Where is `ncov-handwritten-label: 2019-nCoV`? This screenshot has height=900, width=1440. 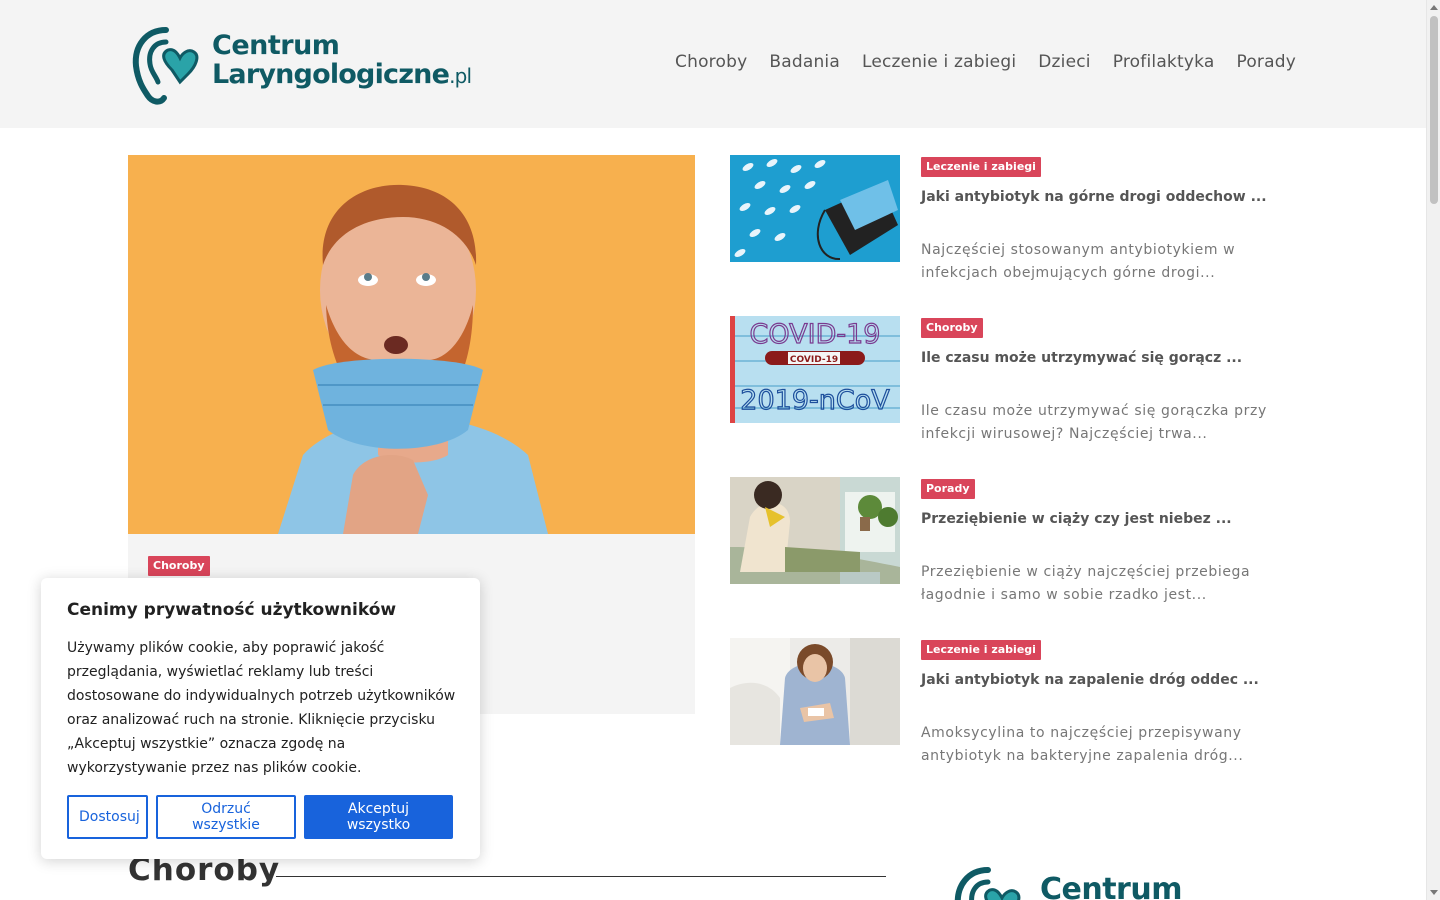
ncov-handwritten-label: 2019-nCoV is located at coordinates (815, 400).